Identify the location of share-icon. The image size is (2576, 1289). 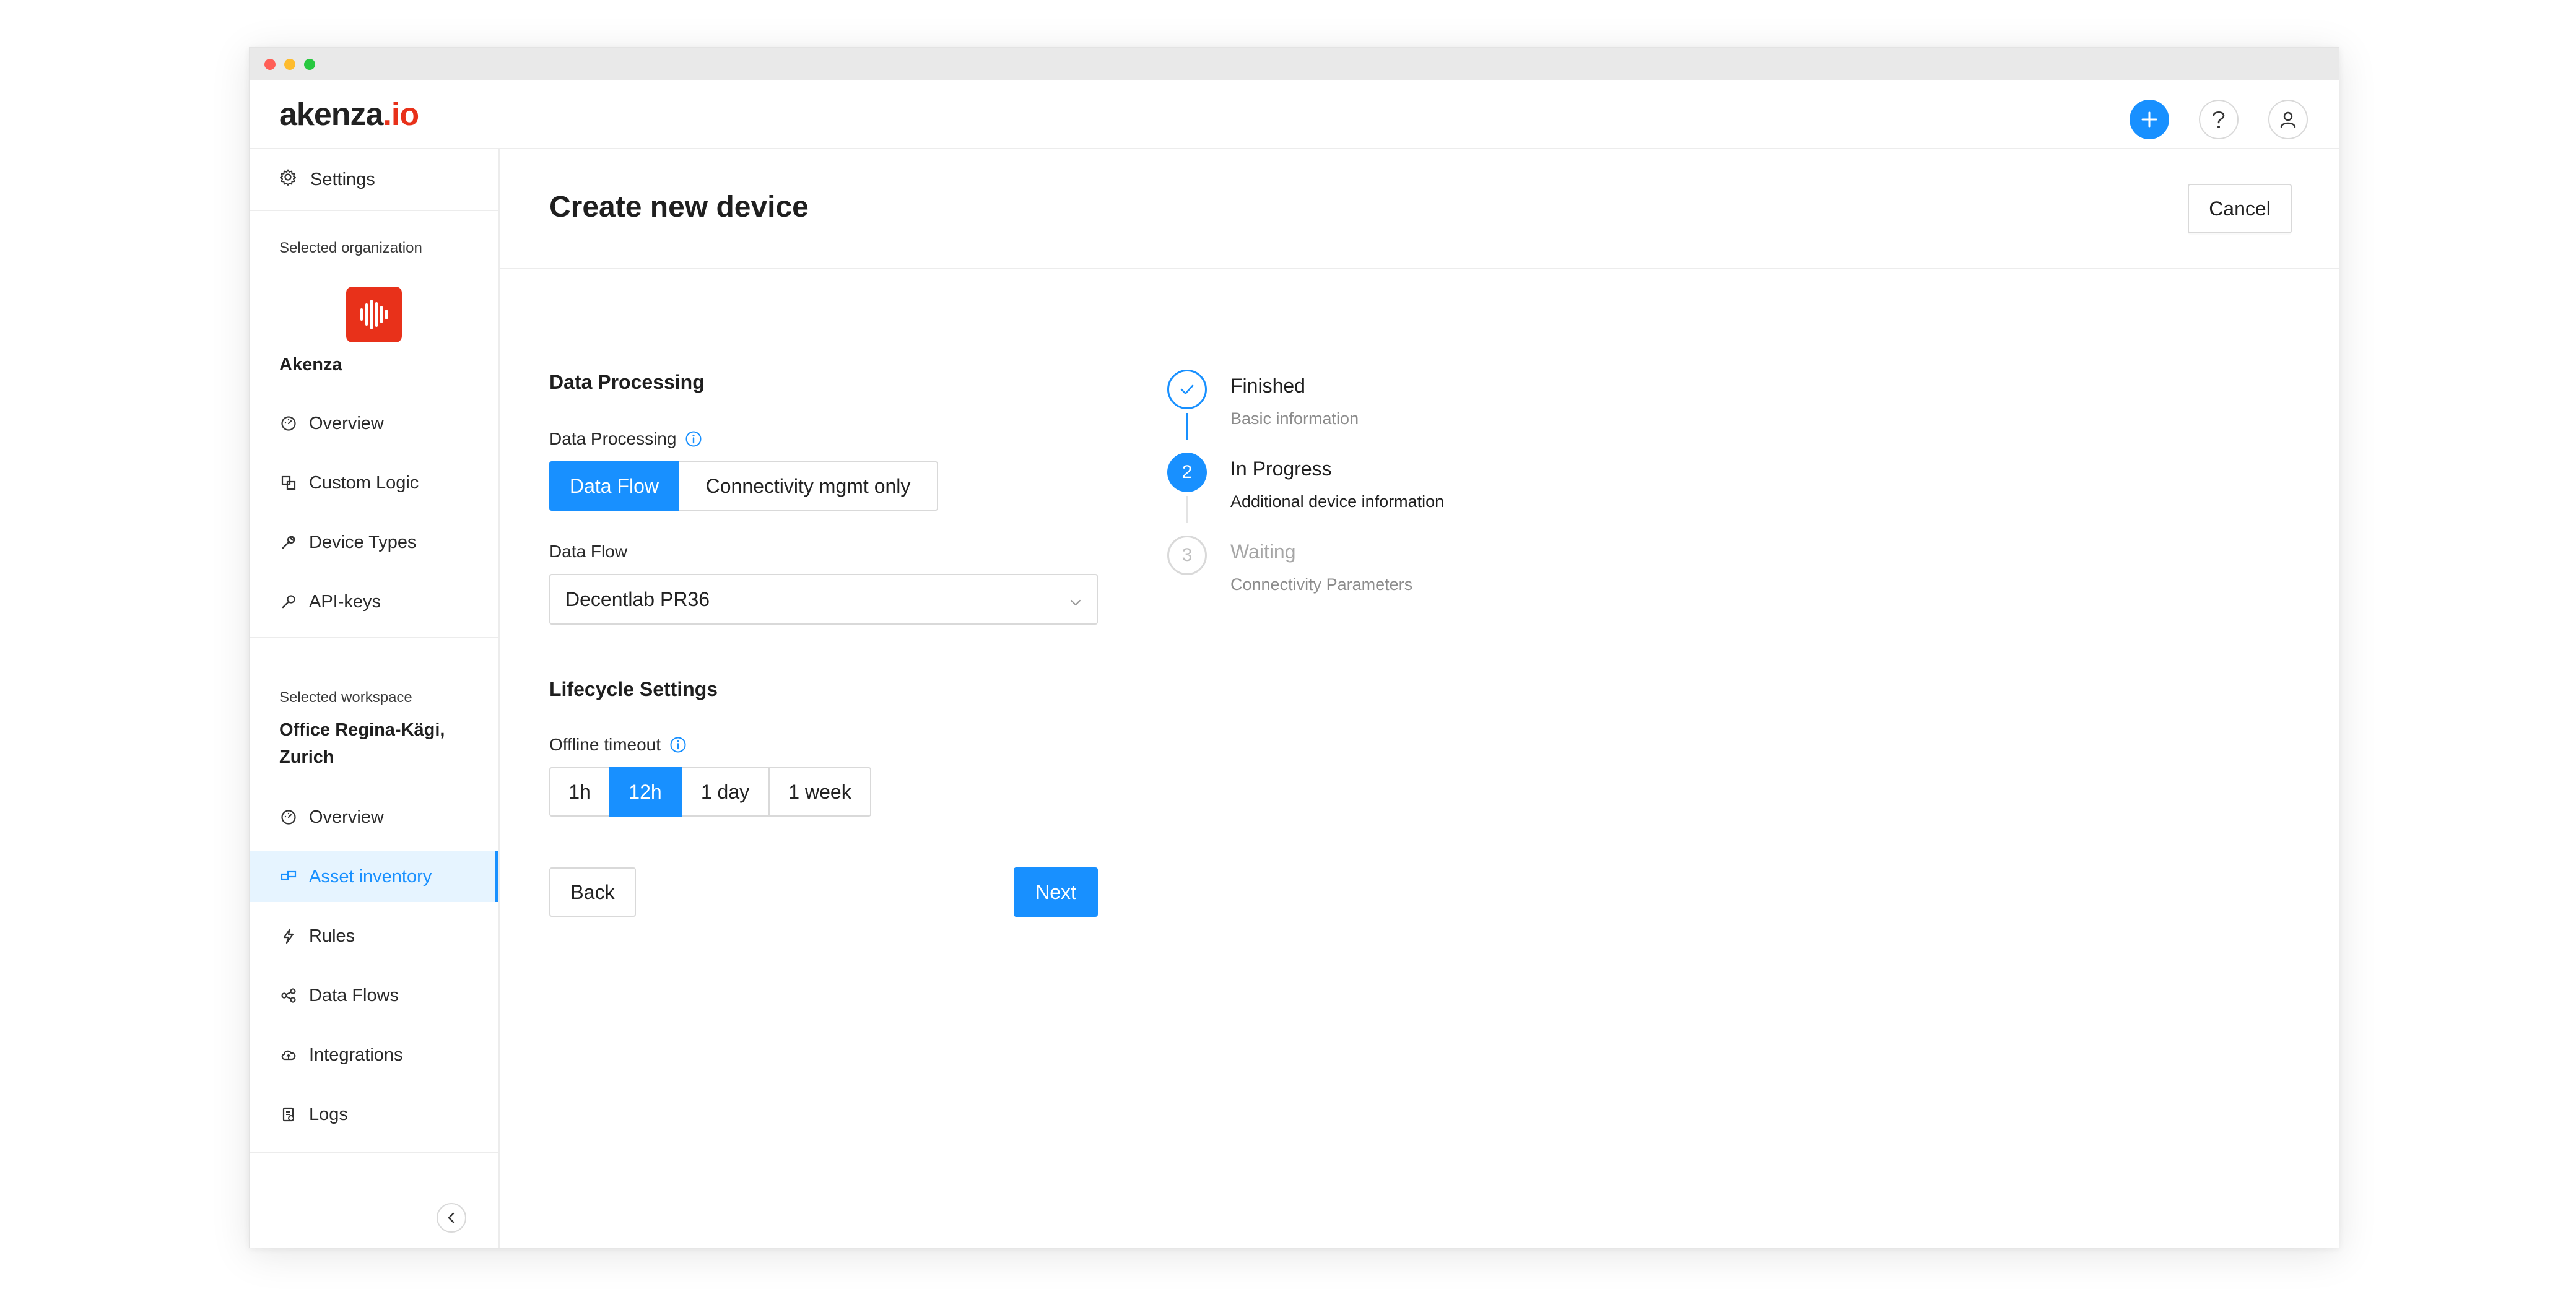
(288, 995).